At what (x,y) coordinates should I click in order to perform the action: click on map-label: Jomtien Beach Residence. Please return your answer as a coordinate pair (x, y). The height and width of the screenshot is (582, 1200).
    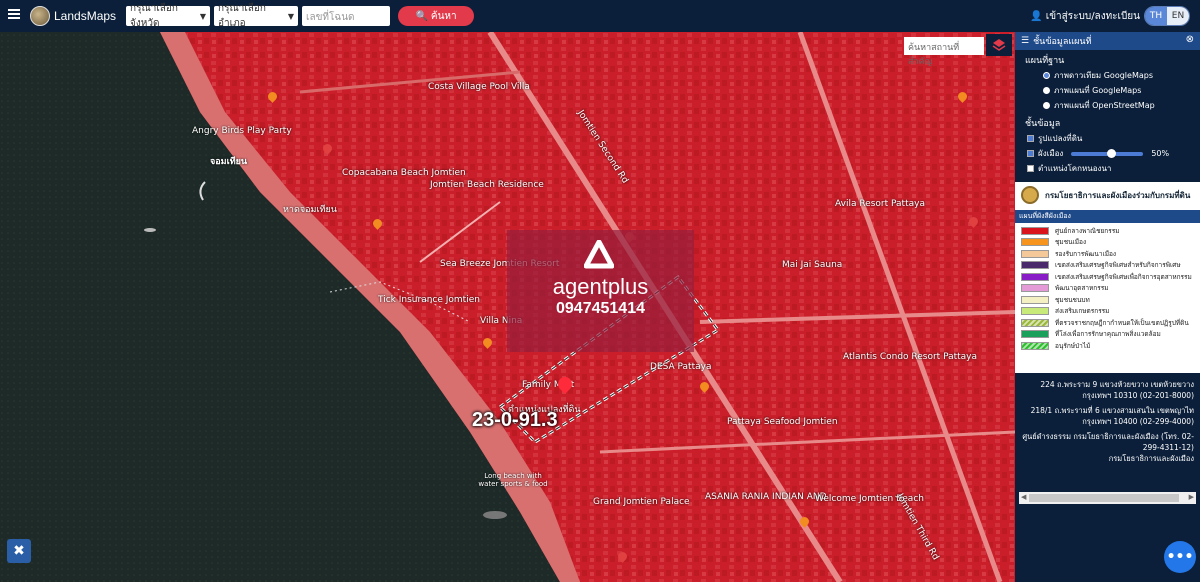
    Looking at the image, I should click on (487, 185).